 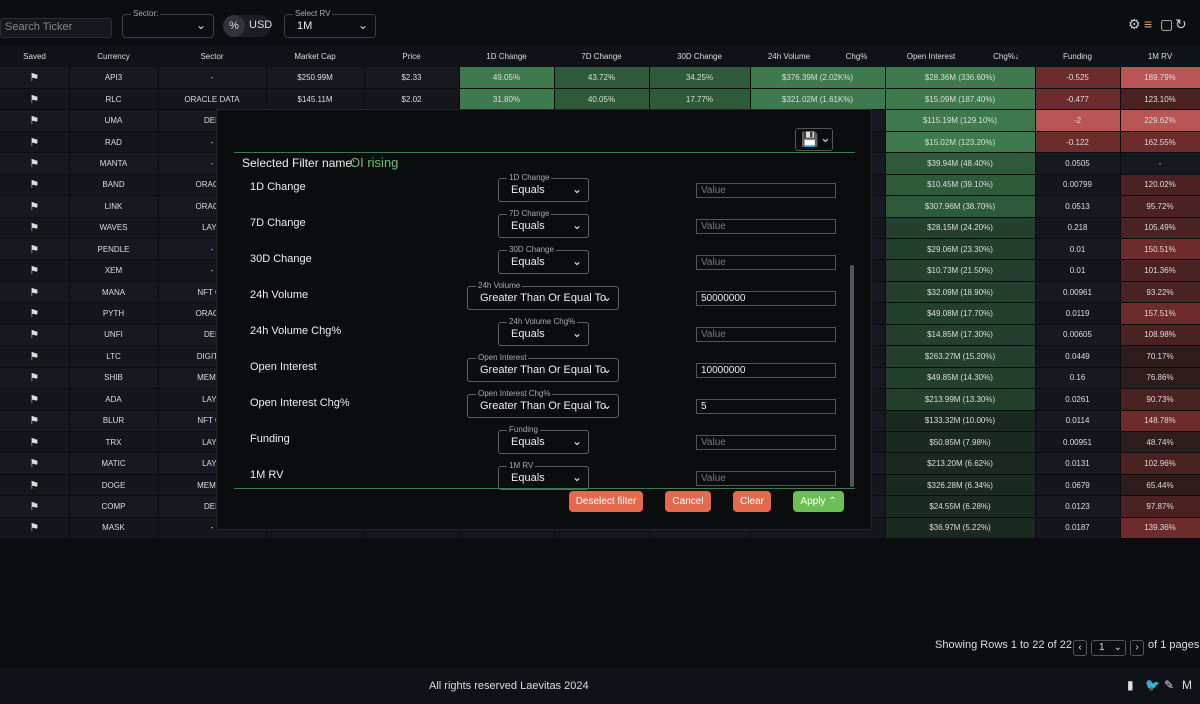 What do you see at coordinates (543, 439) in the screenshot?
I see `operator-select: Funding Equals ⌄` at bounding box center [543, 439].